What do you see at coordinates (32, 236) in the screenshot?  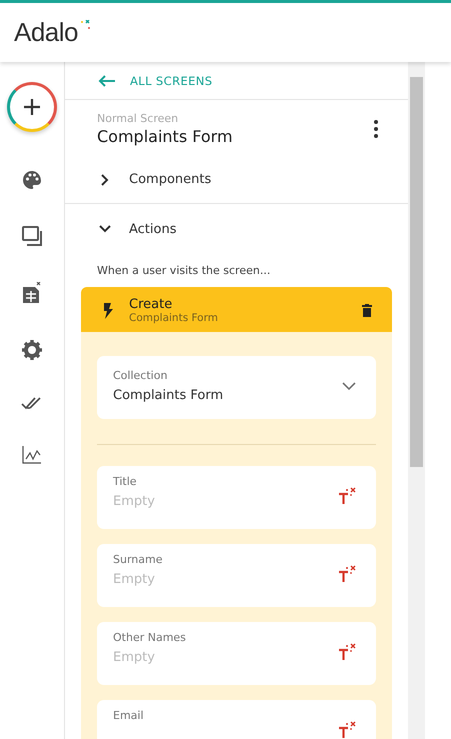 I see `screens-icon` at bounding box center [32, 236].